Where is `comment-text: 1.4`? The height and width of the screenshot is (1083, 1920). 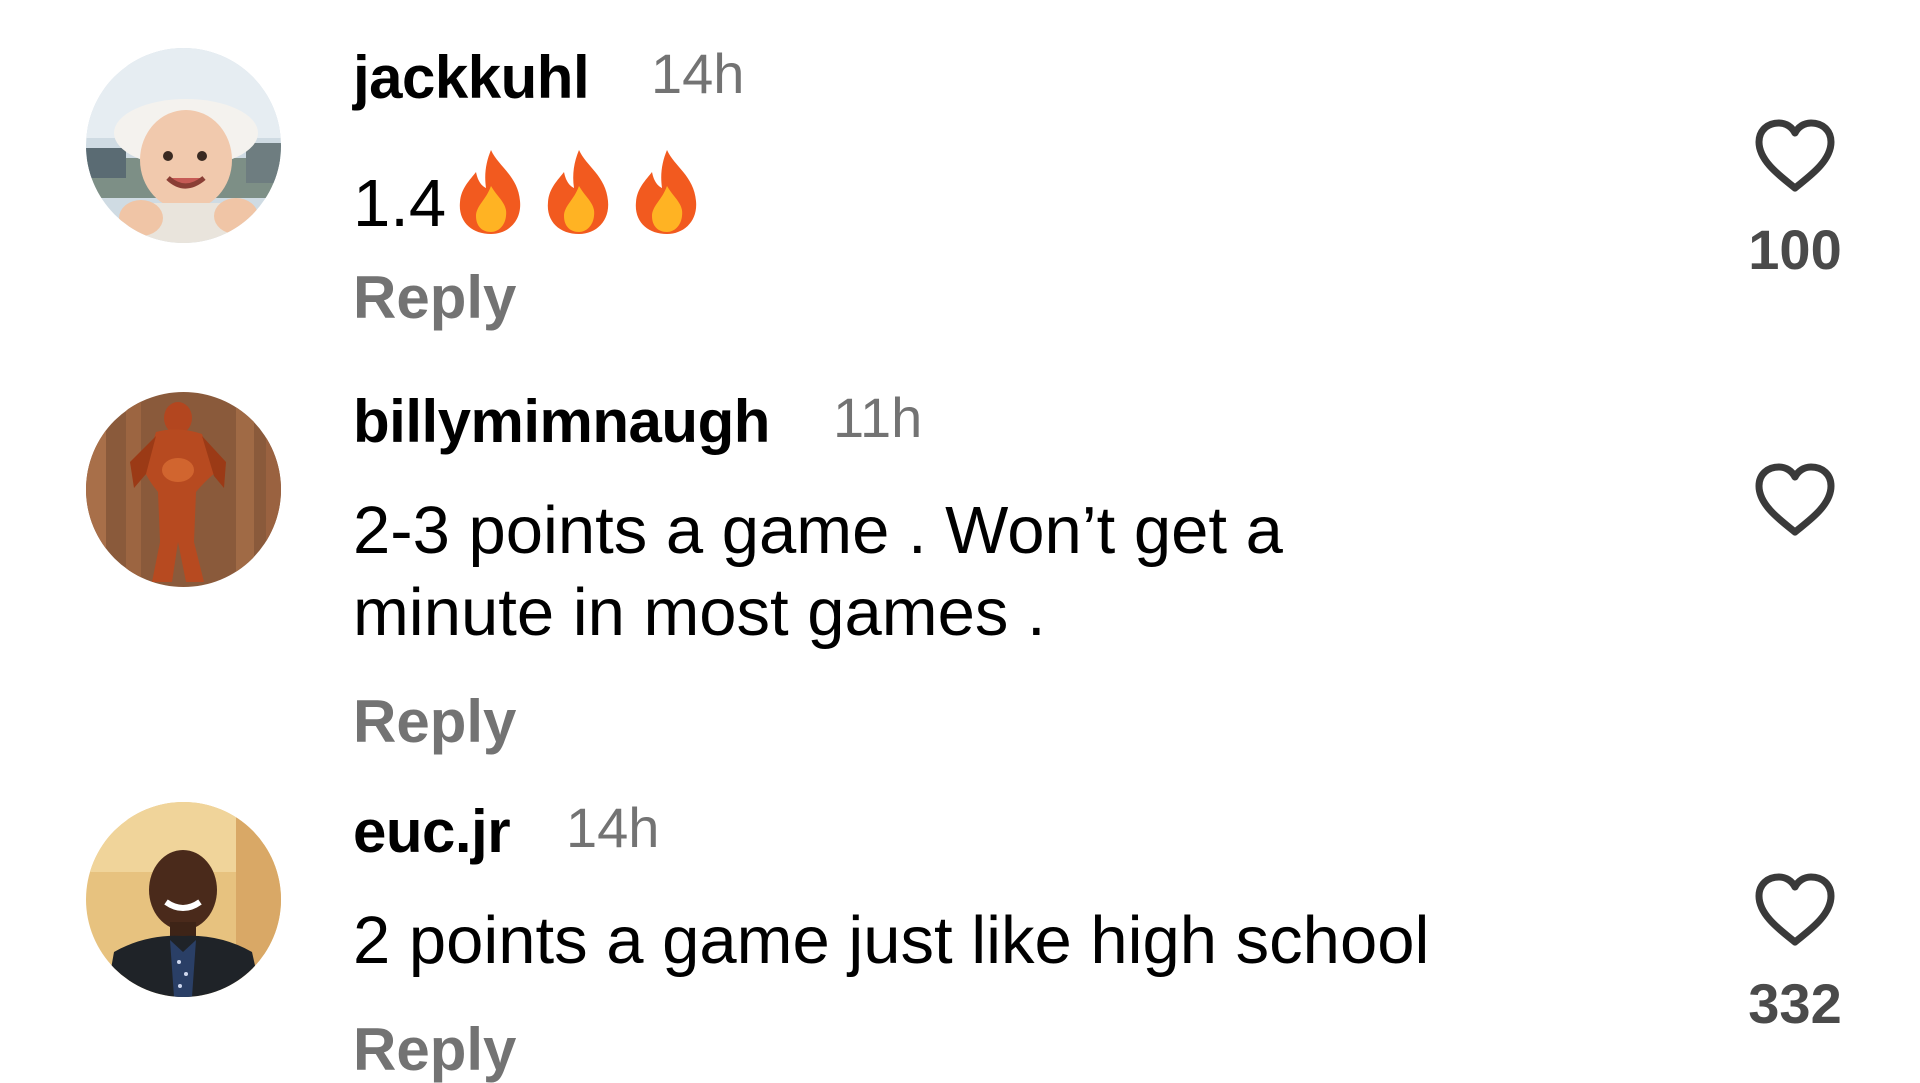 comment-text: 1.4 is located at coordinates (1003, 200).